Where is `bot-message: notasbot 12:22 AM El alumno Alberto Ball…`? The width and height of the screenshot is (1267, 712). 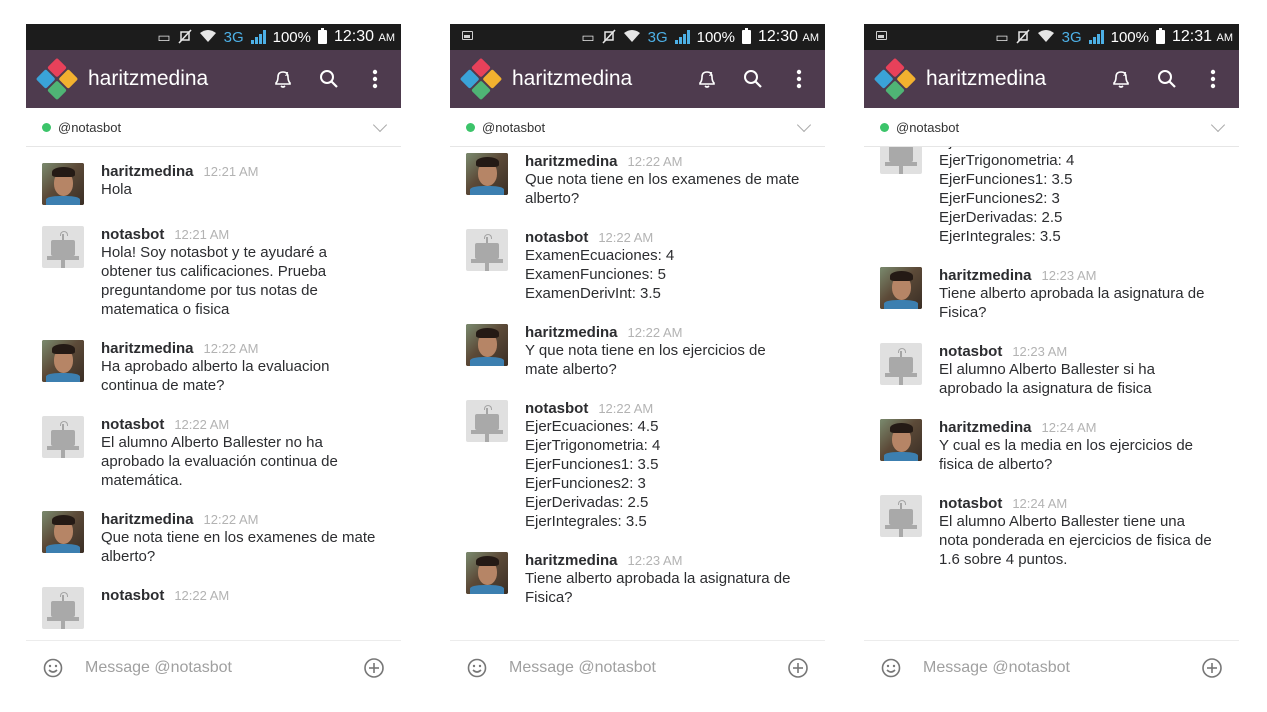
bot-message: notasbot 12:22 AM El alumno Alberto Ball… is located at coordinates (213, 453).